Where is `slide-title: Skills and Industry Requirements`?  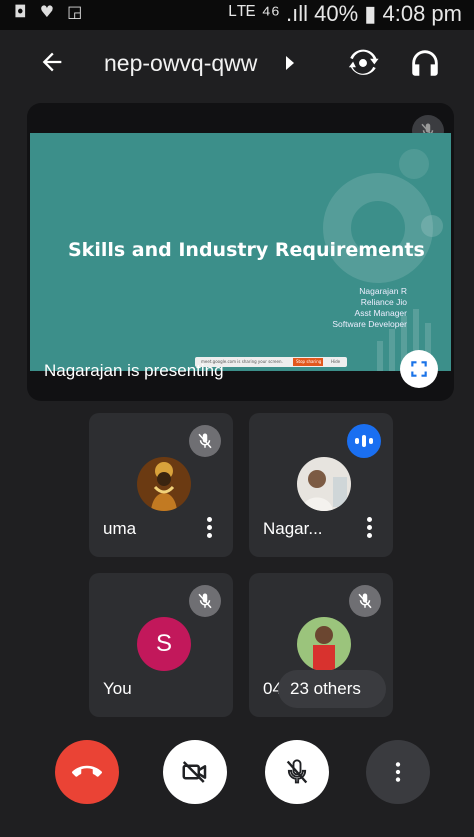
slide-title: Skills and Industry Requirements is located at coordinates (246, 250).